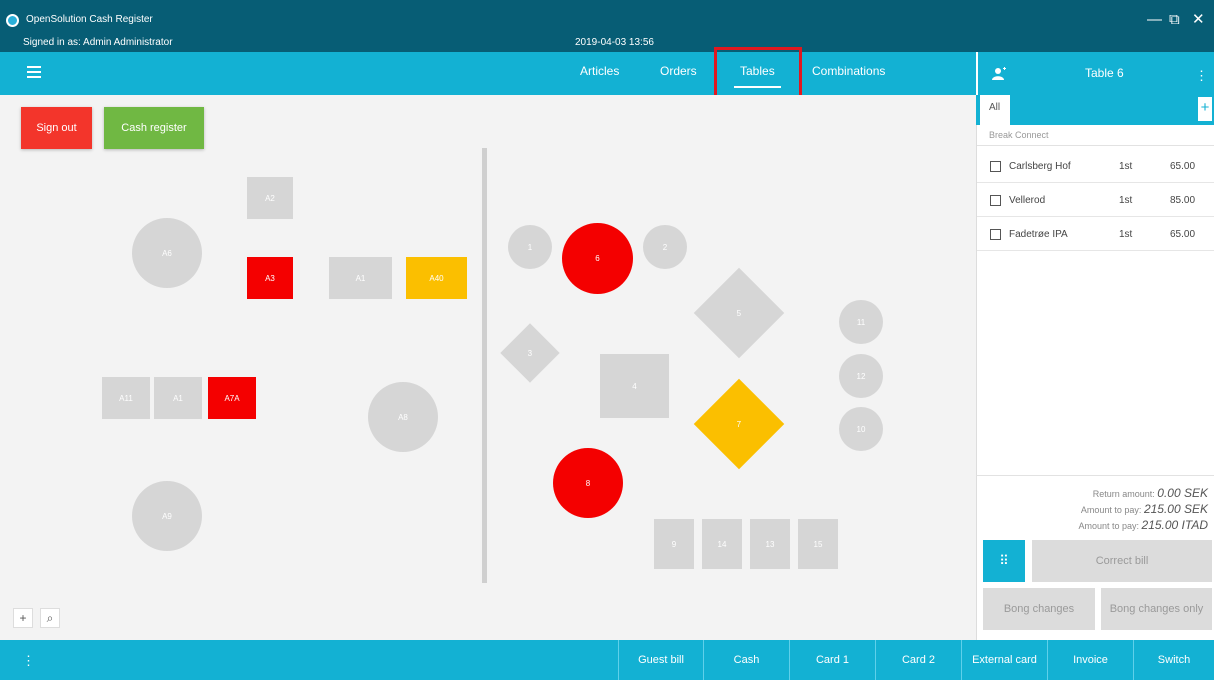  What do you see at coordinates (1205, 109) in the screenshot?
I see `add-tab-button: +` at bounding box center [1205, 109].